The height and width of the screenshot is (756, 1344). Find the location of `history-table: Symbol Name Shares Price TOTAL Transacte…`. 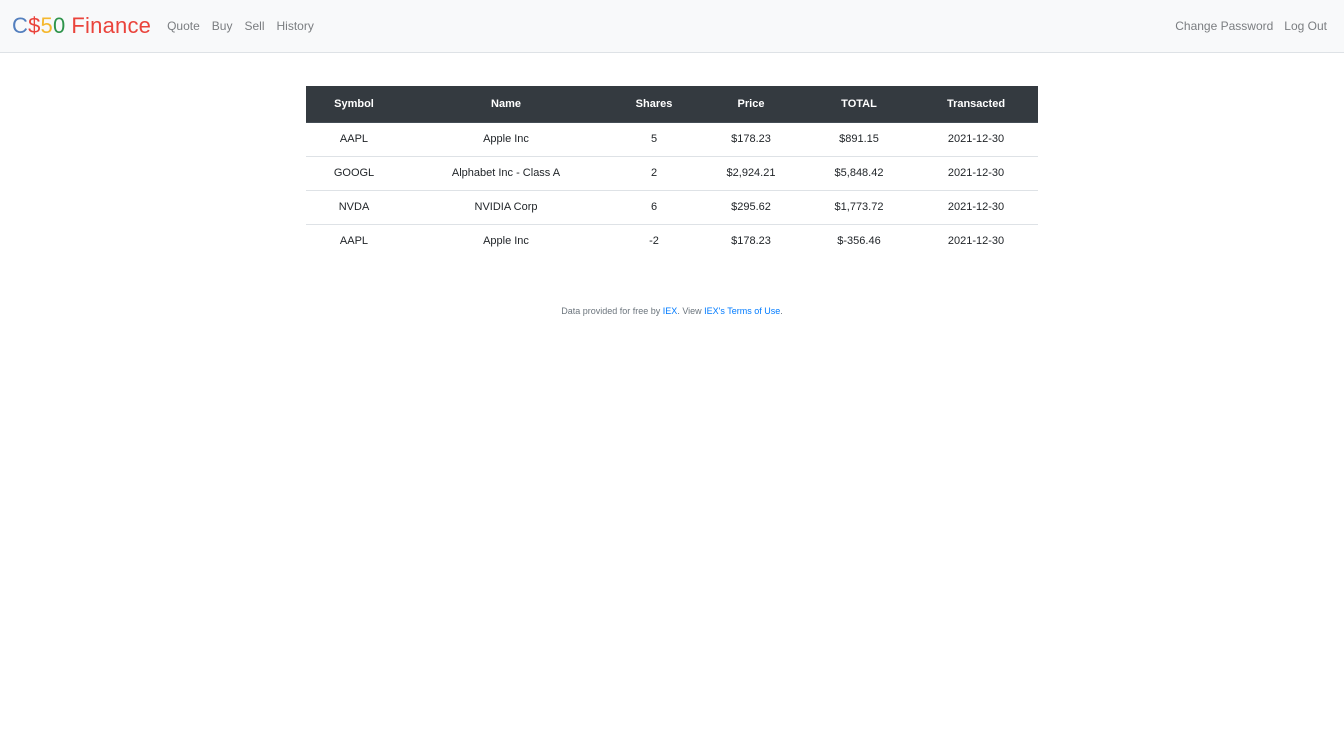

history-table: Symbol Name Shares Price TOTAL Transacte… is located at coordinates (672, 172).